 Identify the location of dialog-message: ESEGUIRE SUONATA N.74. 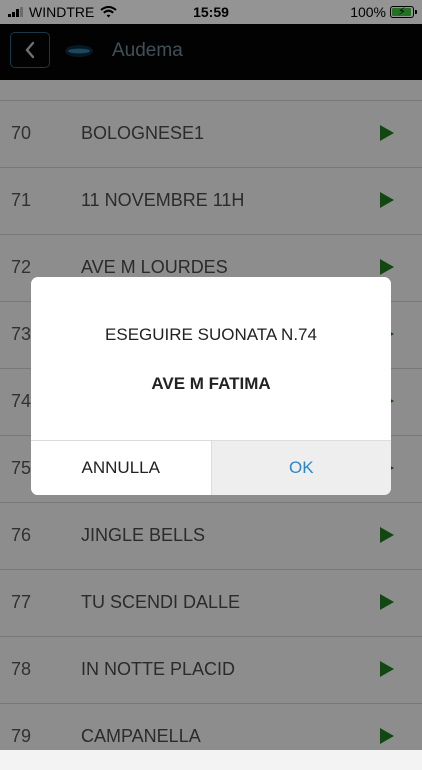
(211, 334).